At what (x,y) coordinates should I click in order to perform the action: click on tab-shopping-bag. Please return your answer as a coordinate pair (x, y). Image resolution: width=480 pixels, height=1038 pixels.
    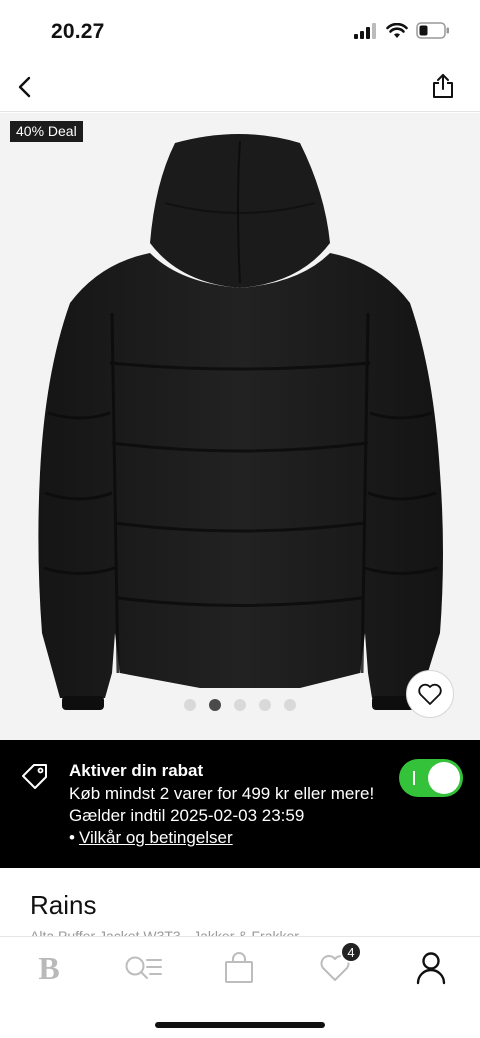
    Looking at the image, I should click on (239, 968).